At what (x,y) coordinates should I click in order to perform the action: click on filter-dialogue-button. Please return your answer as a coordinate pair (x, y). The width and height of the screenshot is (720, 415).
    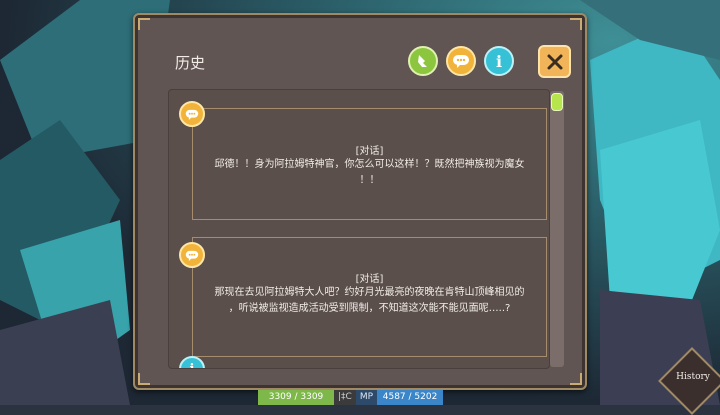
    Looking at the image, I should click on (461, 61).